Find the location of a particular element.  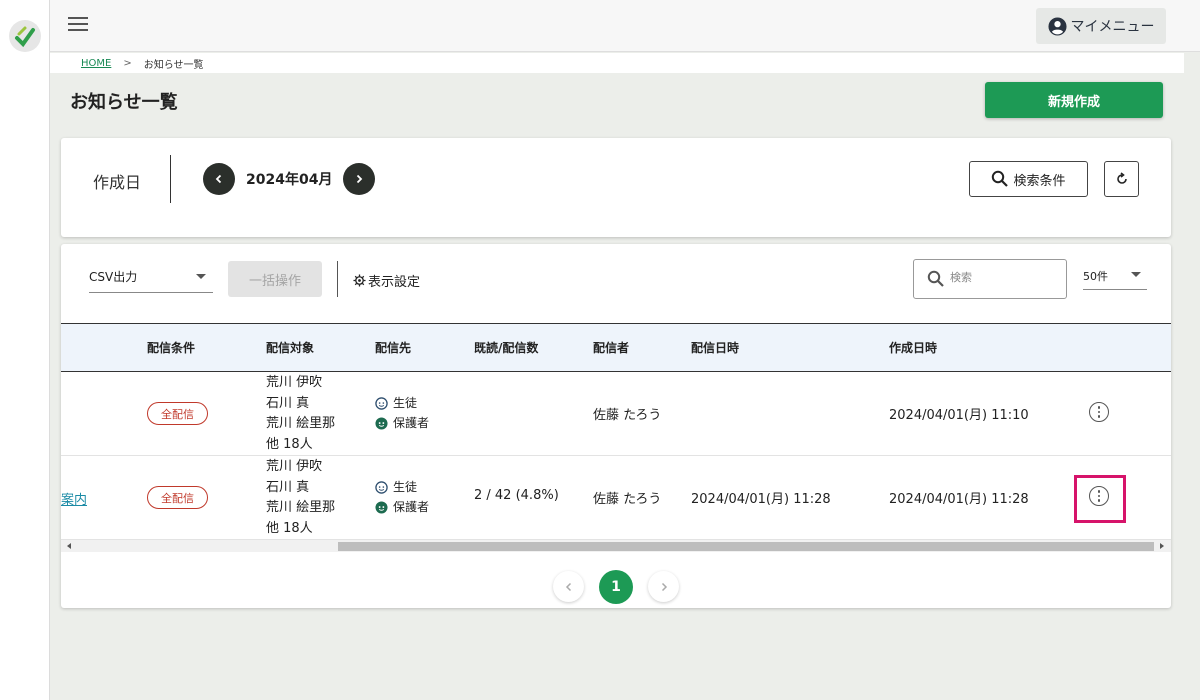

new-notice-button: 新規作成 is located at coordinates (1074, 100).